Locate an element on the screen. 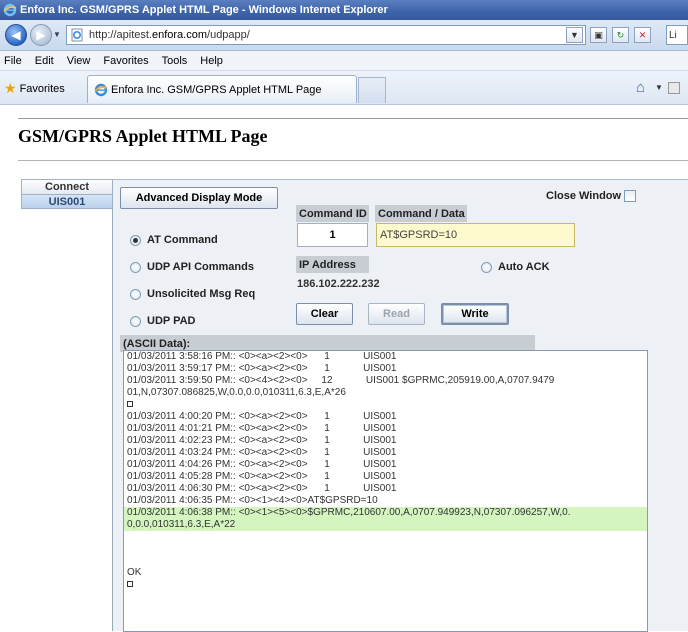 This screenshot has width=688, height=632. title-divider is located at coordinates (353, 160).